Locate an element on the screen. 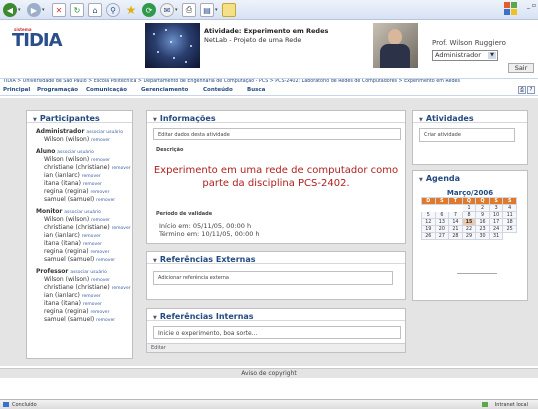  copyright-notice: Aviso de copyright is located at coordinates (269, 373).